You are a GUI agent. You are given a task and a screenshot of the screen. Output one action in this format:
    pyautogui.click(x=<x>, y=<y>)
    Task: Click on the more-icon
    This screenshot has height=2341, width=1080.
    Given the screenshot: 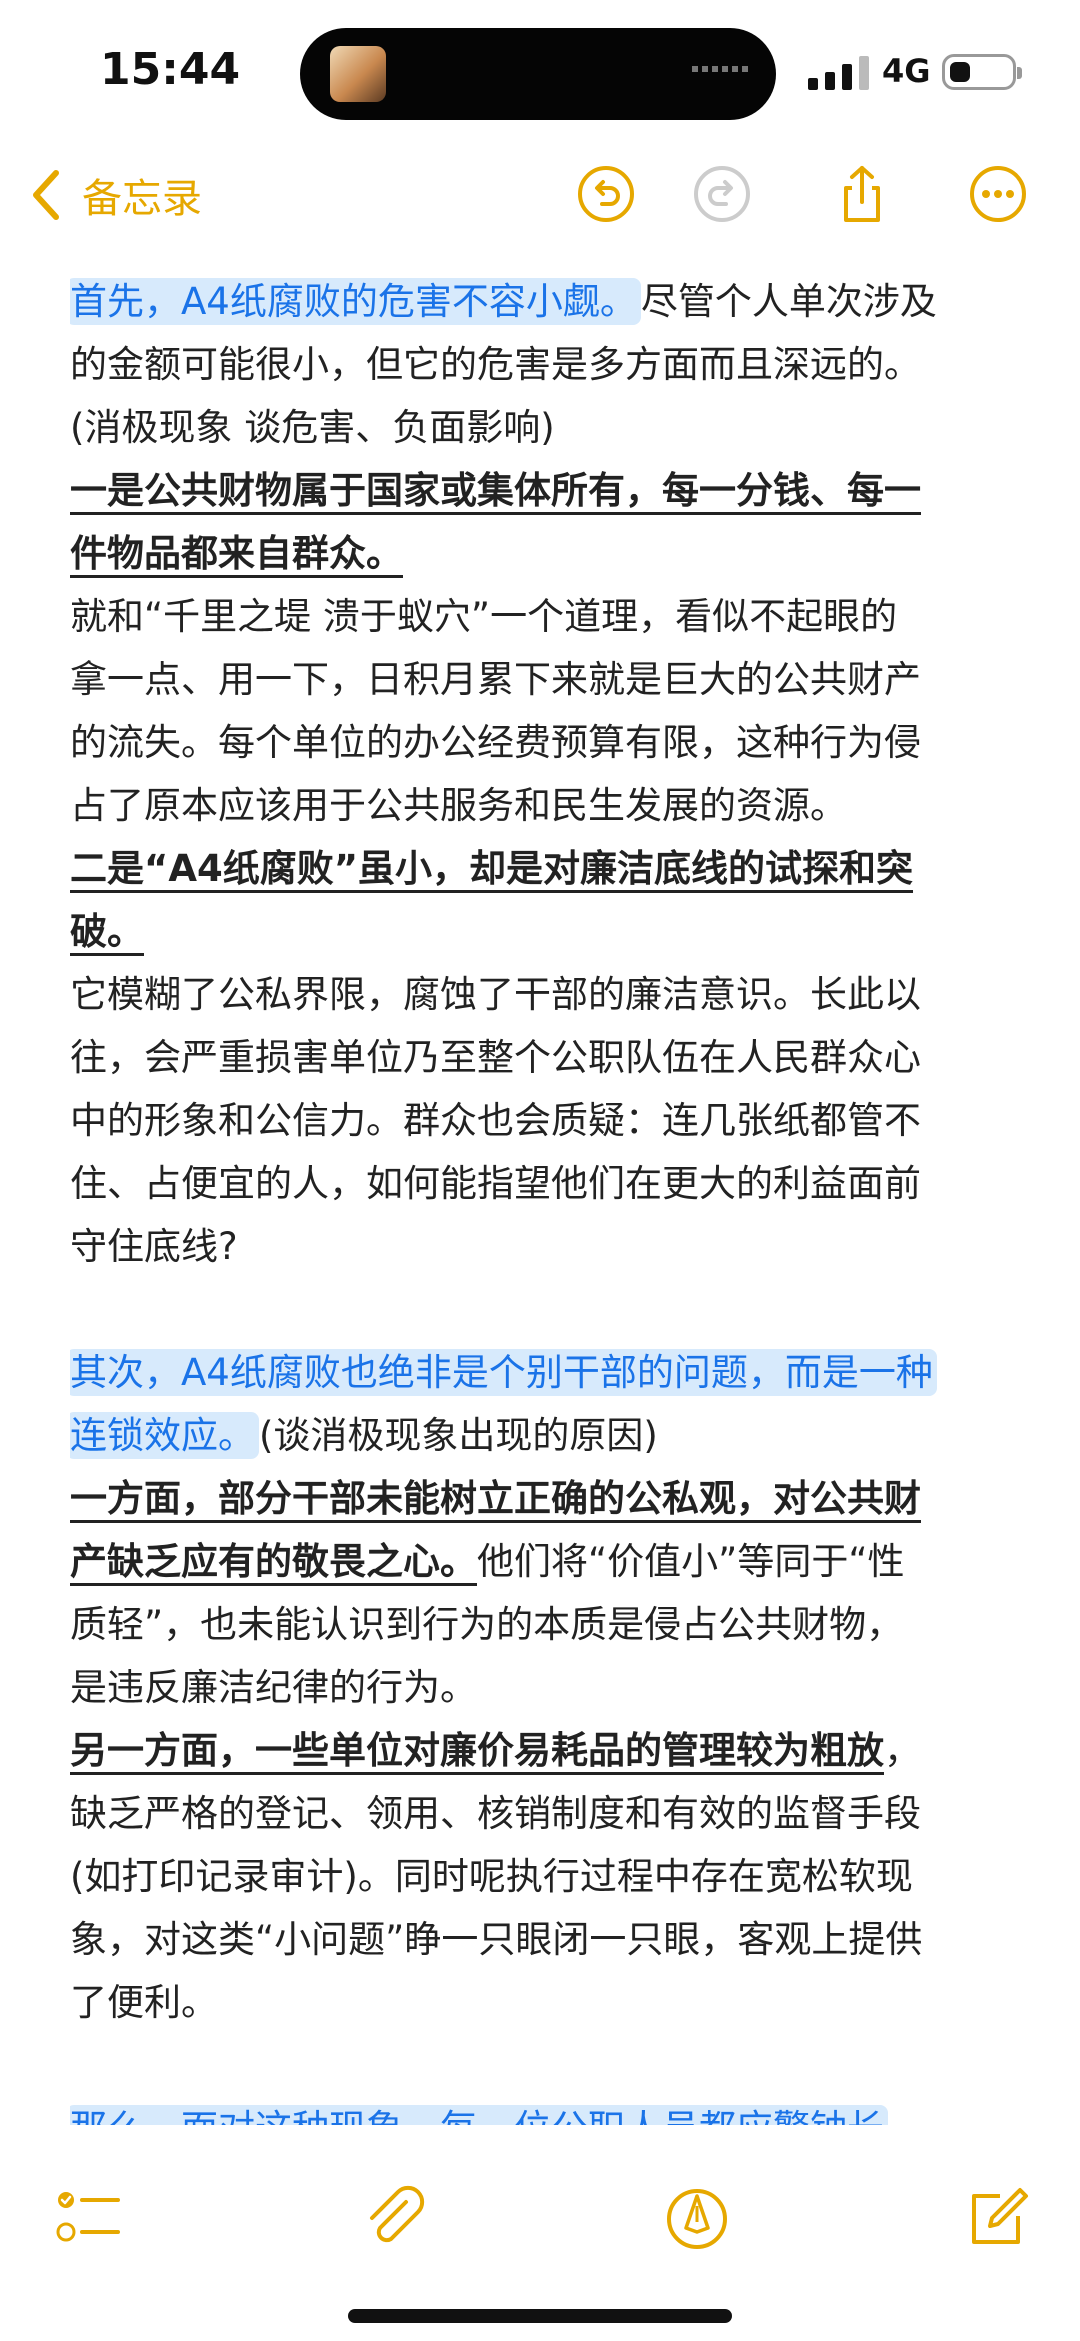 What is the action you would take?
    pyautogui.click(x=998, y=194)
    